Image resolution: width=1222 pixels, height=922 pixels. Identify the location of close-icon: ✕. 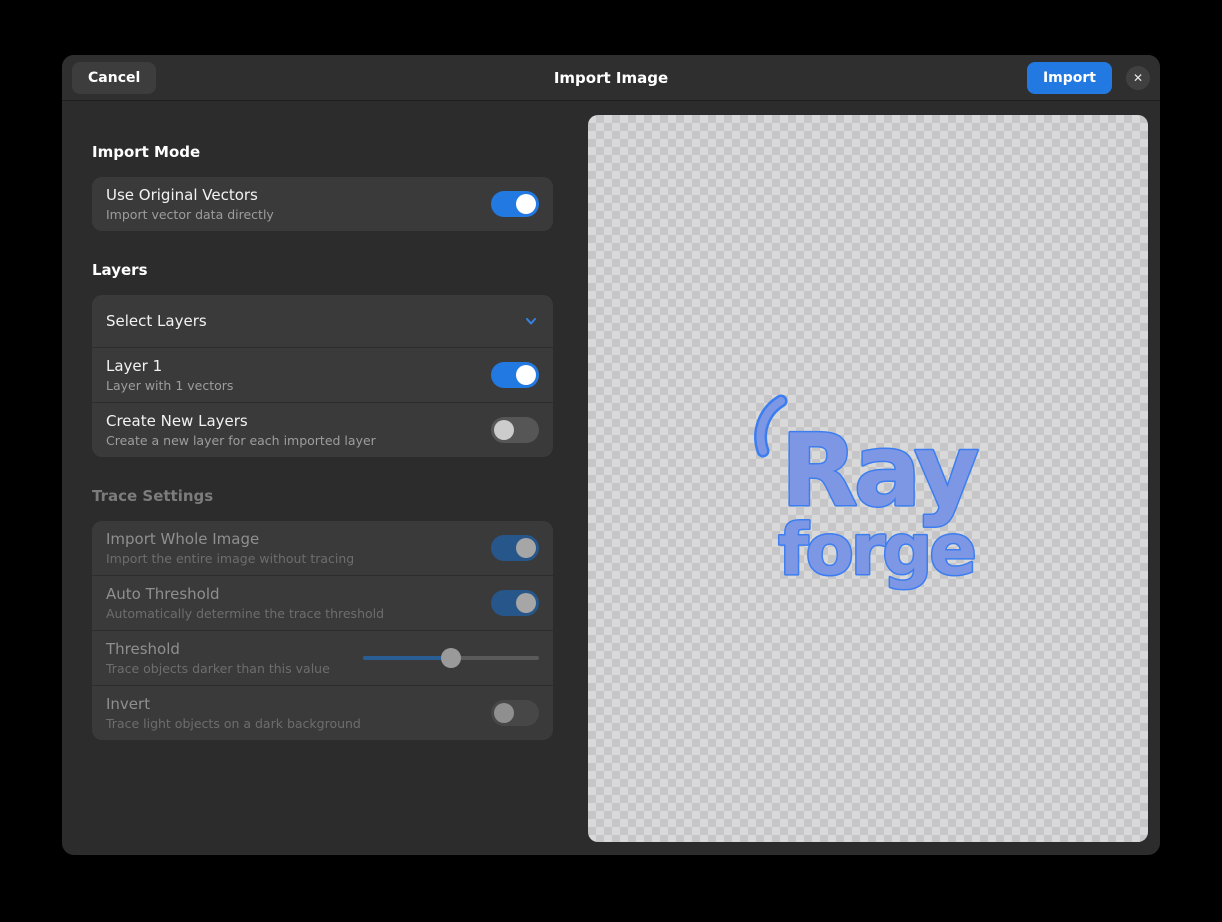
(1138, 77).